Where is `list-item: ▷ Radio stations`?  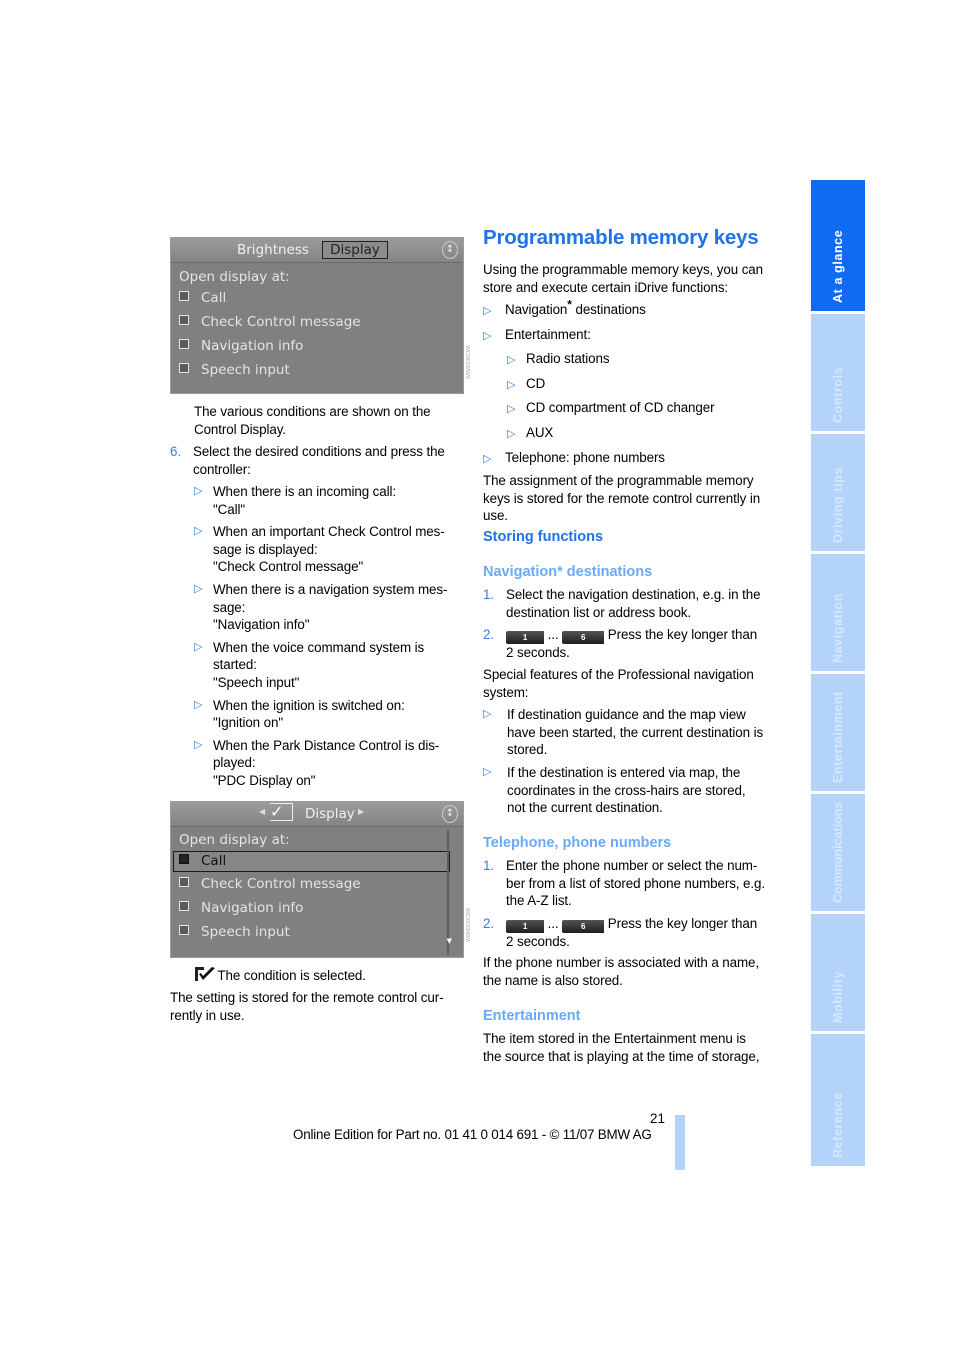 list-item: ▷ Radio stations is located at coordinates (645, 360).